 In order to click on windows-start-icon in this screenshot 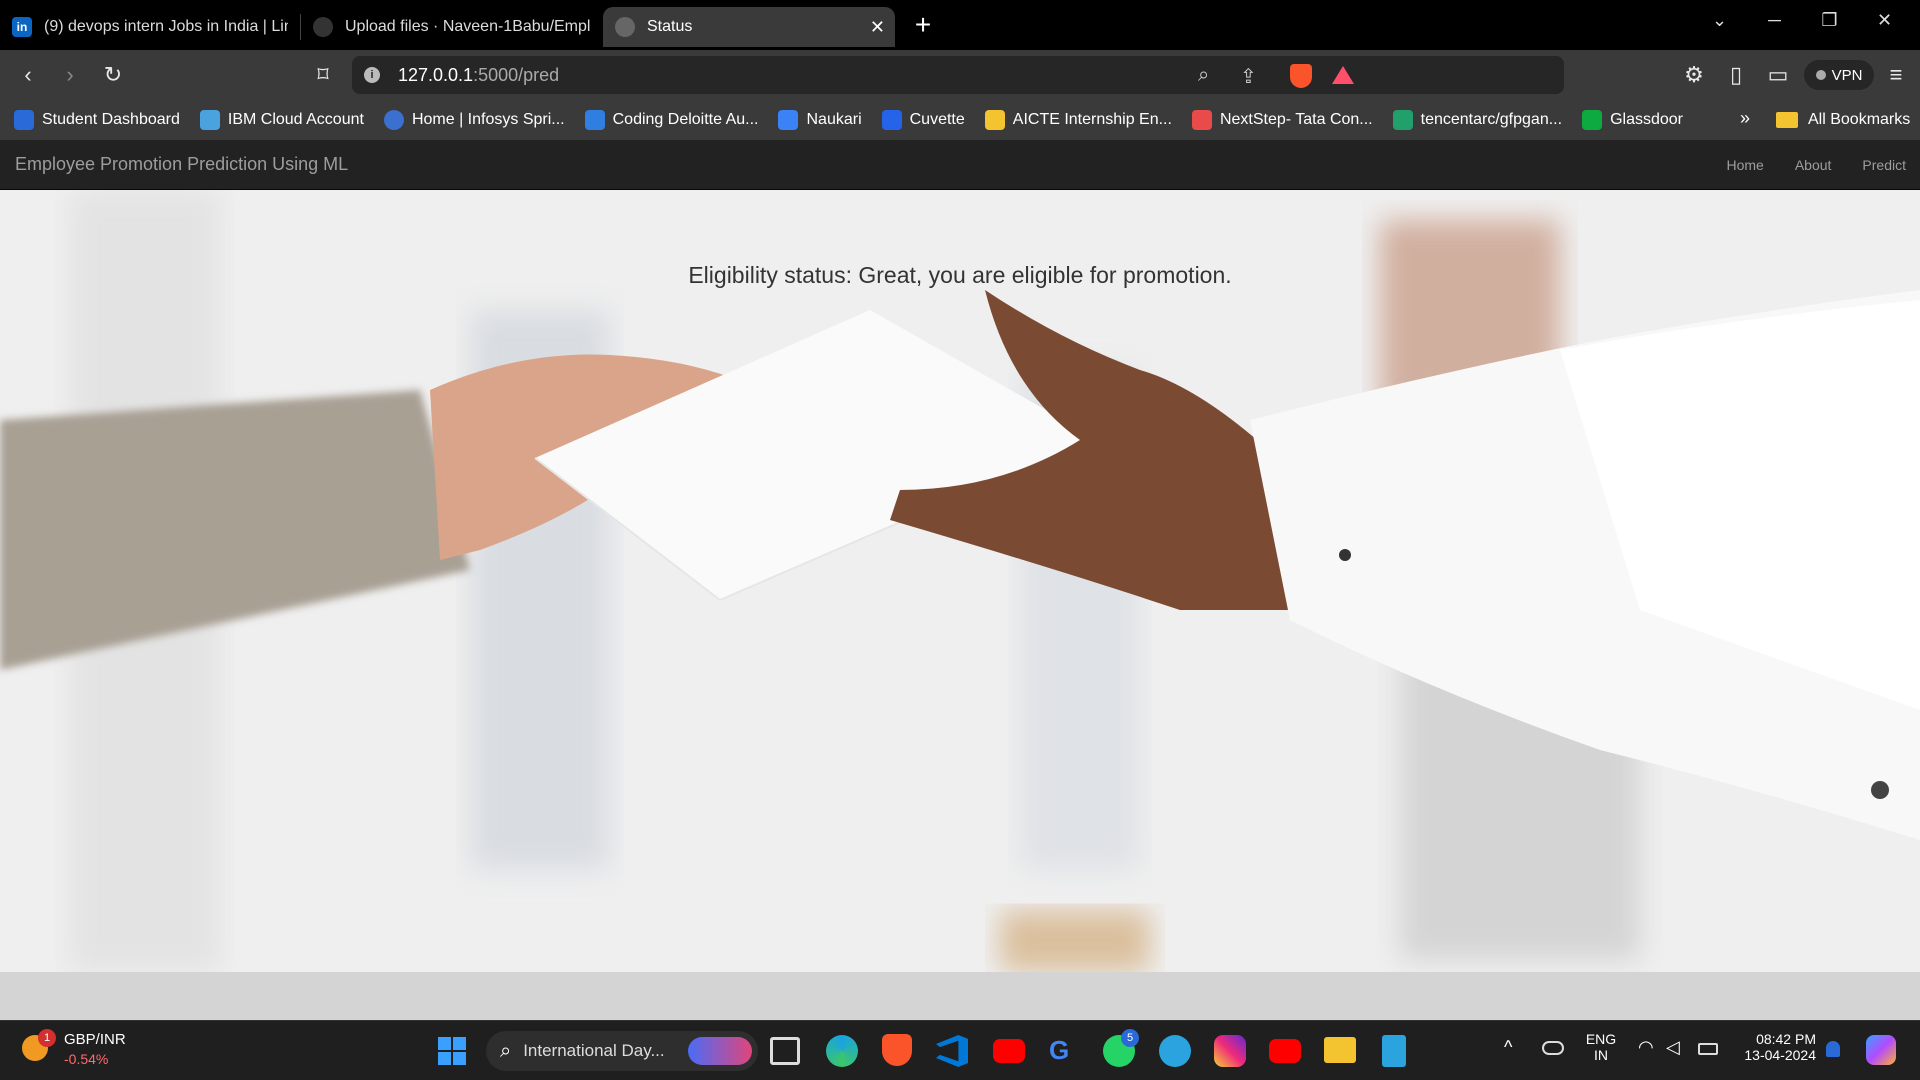, I will do `click(452, 1051)`.